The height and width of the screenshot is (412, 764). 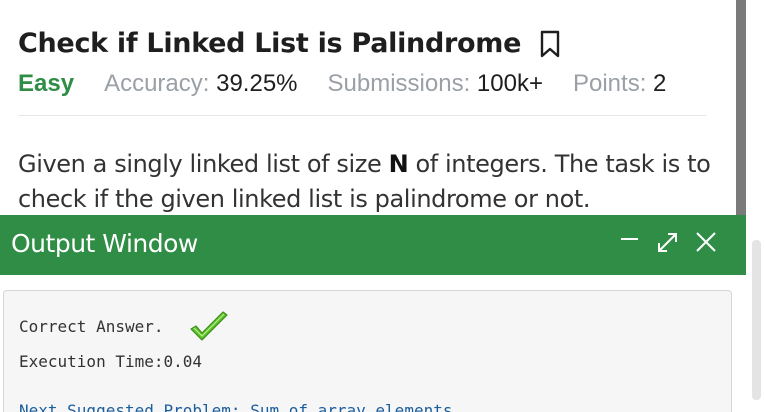 I want to click on problem-title: Check if Linked List is Palindrome, so click(x=270, y=43).